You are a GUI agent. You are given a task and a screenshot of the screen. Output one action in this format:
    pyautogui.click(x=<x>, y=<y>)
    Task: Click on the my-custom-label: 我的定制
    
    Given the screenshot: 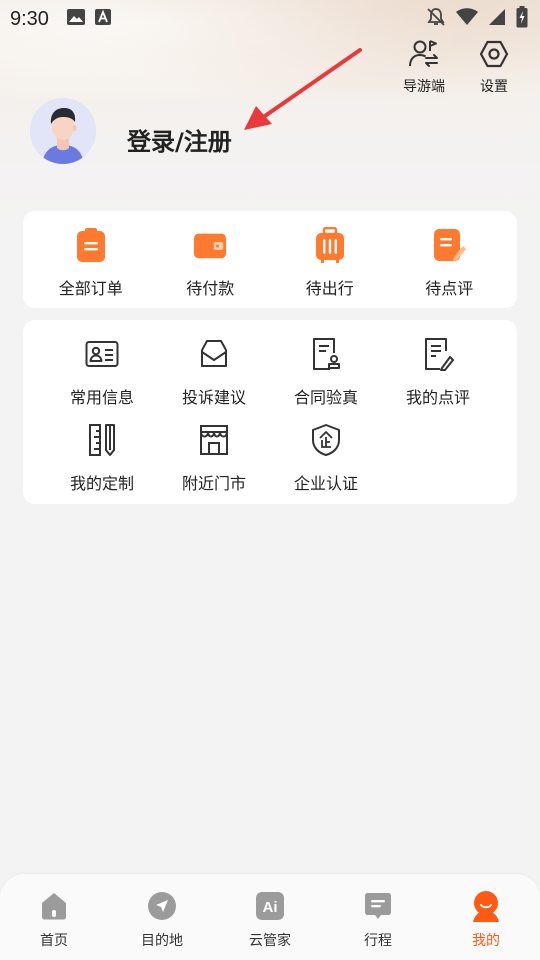 What is the action you would take?
    pyautogui.click(x=101, y=483)
    